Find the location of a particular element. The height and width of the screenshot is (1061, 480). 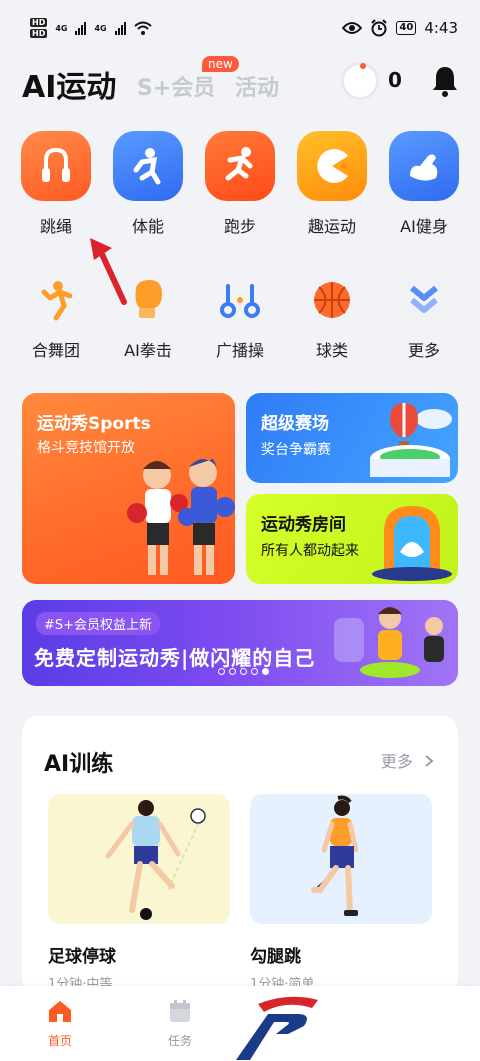

muscle-arm-icon is located at coordinates (424, 166).